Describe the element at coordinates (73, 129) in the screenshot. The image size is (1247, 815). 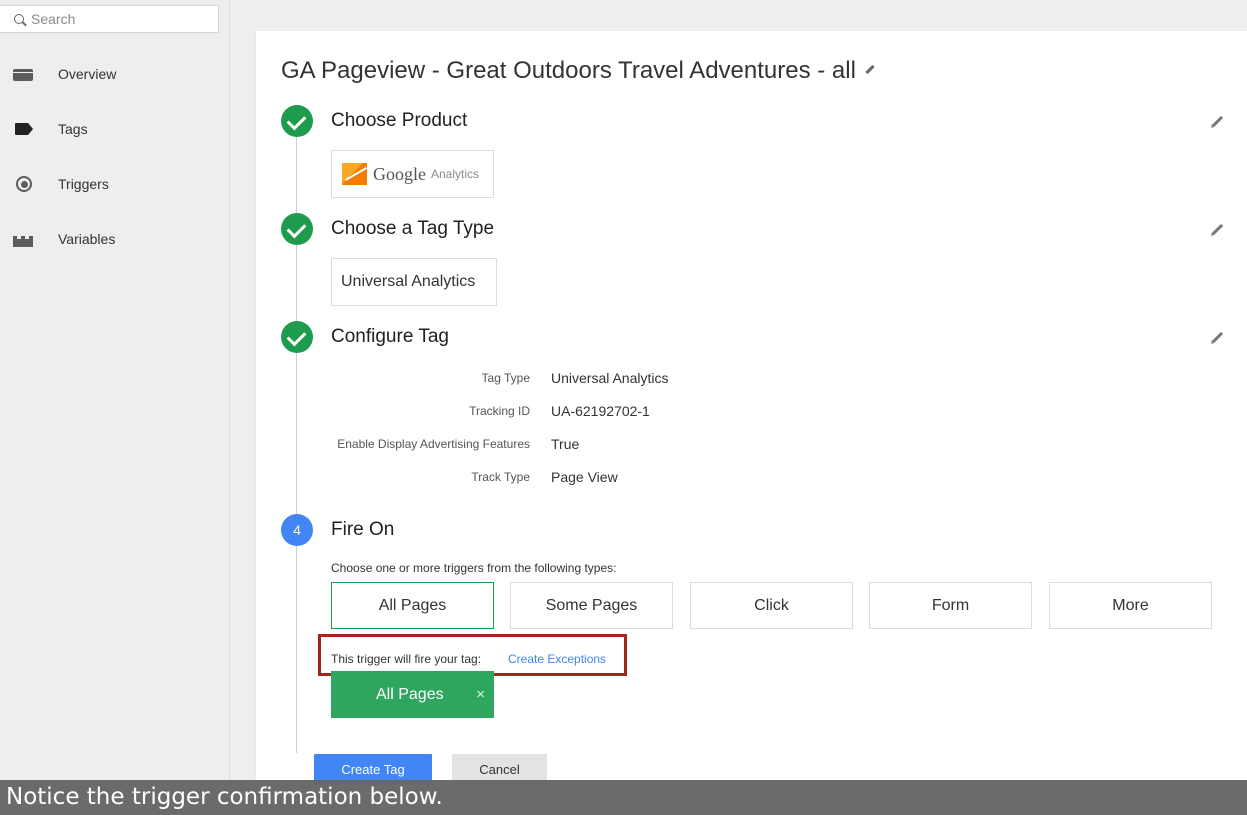
I see `sidebar-item-label: Tags` at that location.